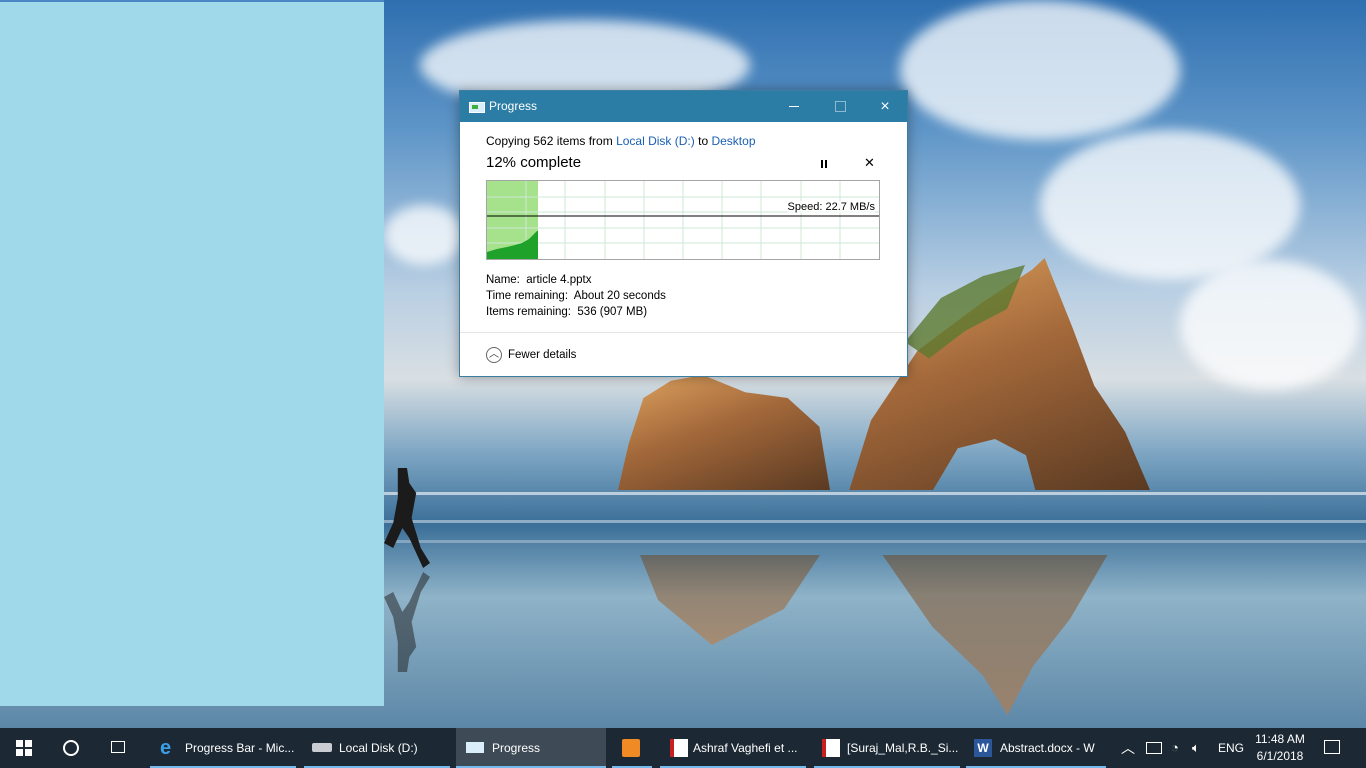 Image resolution: width=1366 pixels, height=768 pixels. I want to click on runner-reflection, so click(407, 622).